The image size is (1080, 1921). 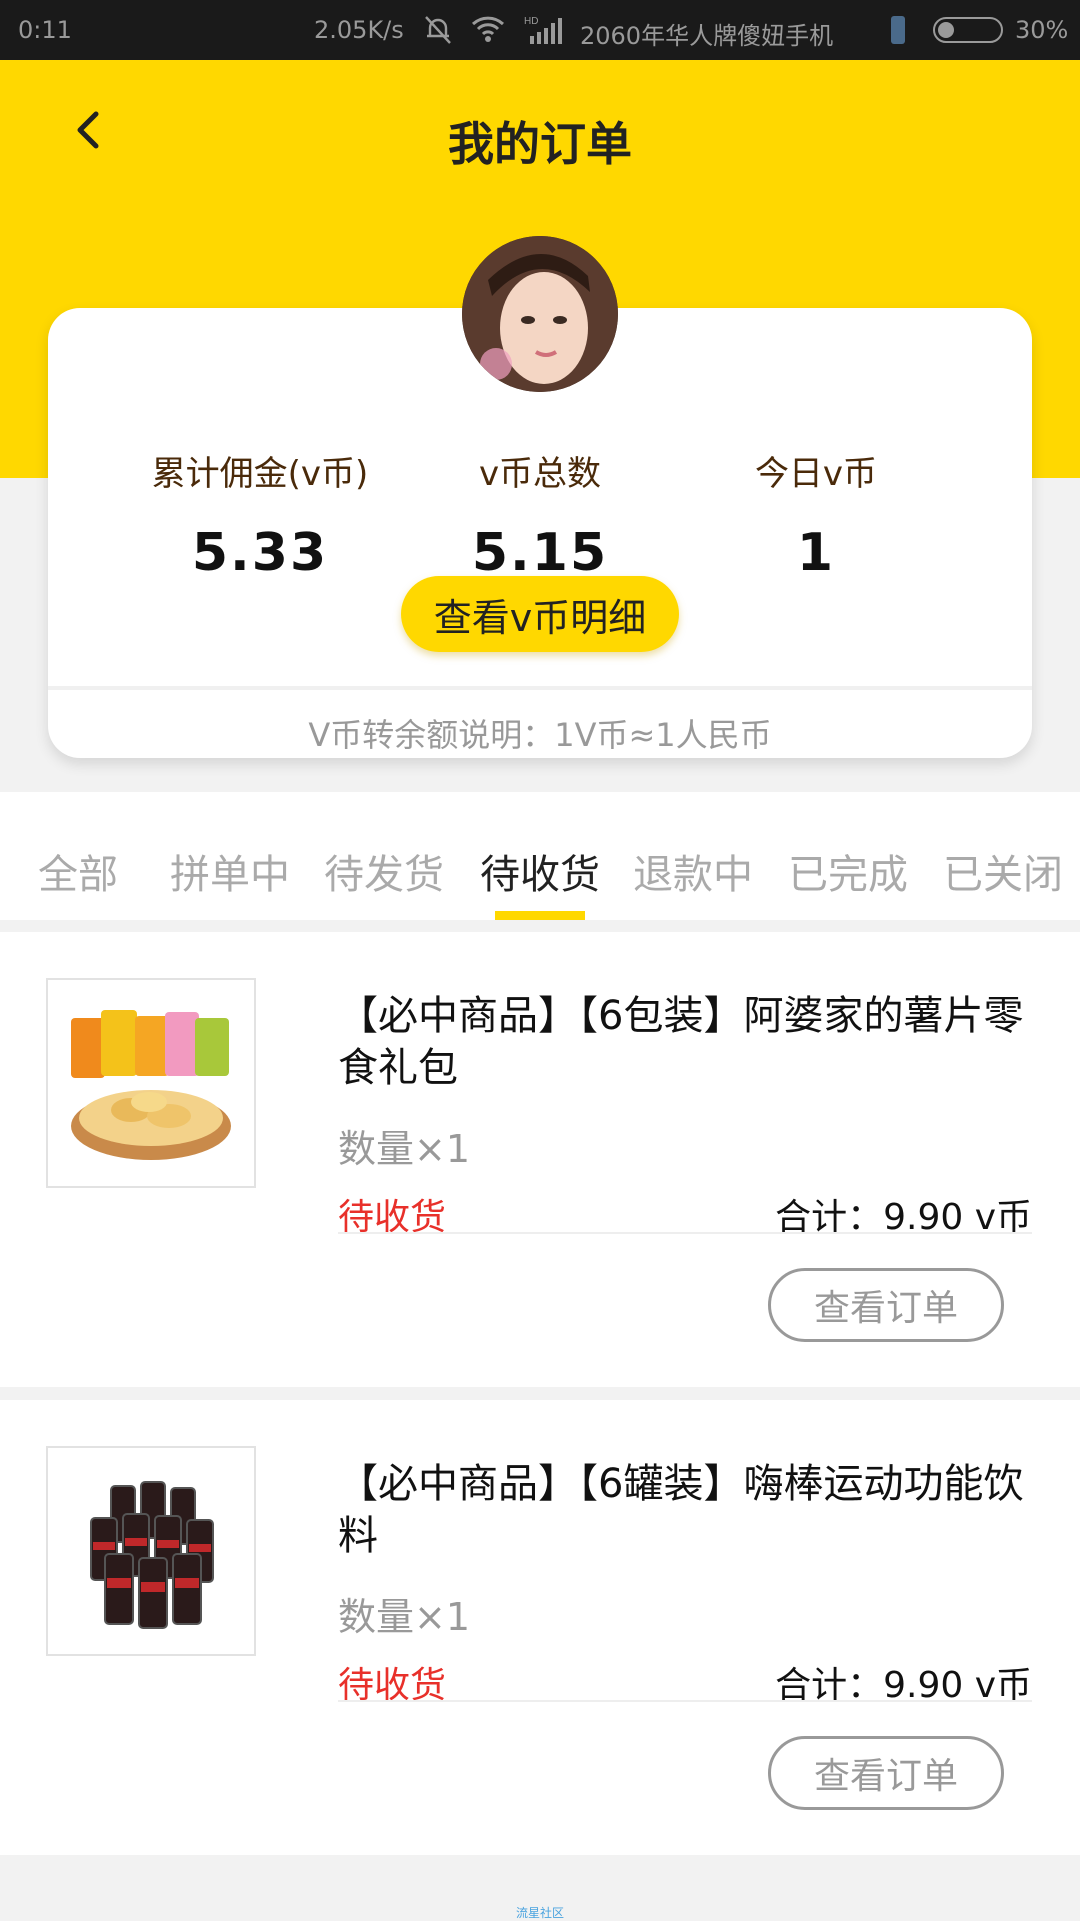 I want to click on status-network-speed: 2.05K/s, so click(x=359, y=30).